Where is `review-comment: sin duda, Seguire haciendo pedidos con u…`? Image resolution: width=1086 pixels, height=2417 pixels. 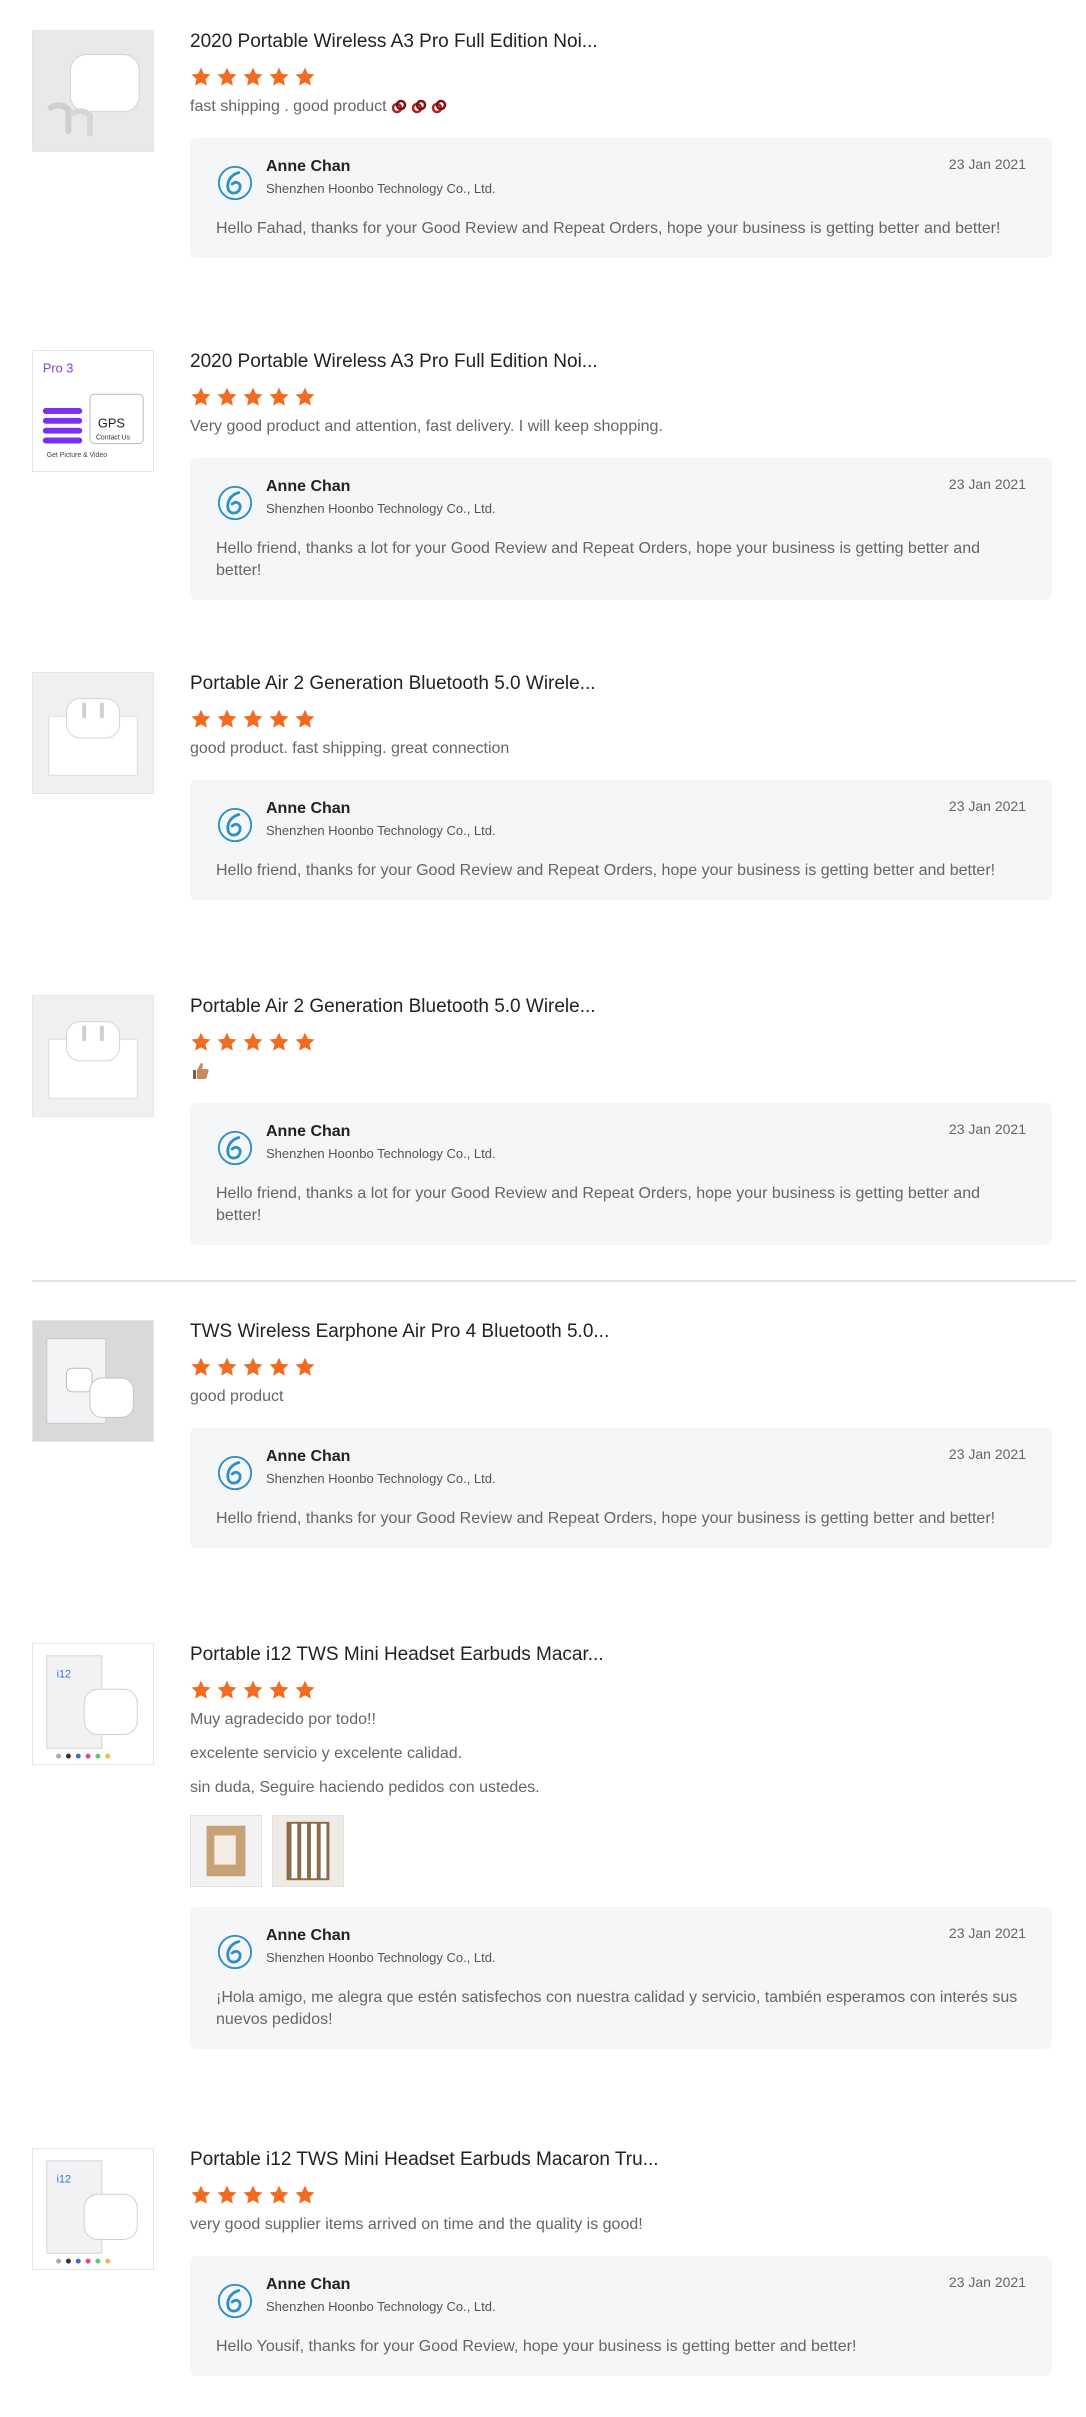
review-comment: sin duda, Seguire haciendo pedidos con u… is located at coordinates (365, 1787).